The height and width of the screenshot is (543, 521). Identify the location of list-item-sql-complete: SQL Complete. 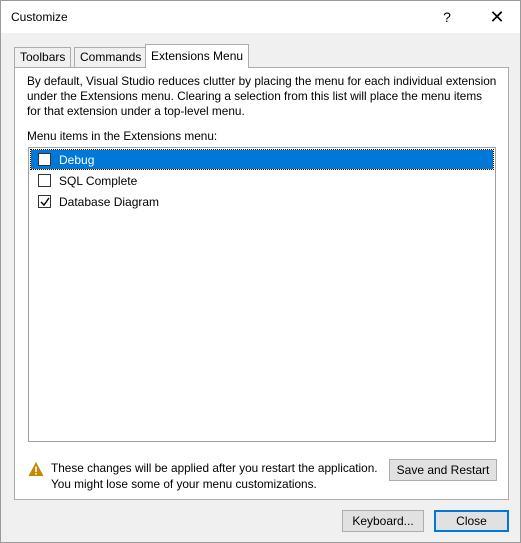
(262, 180).